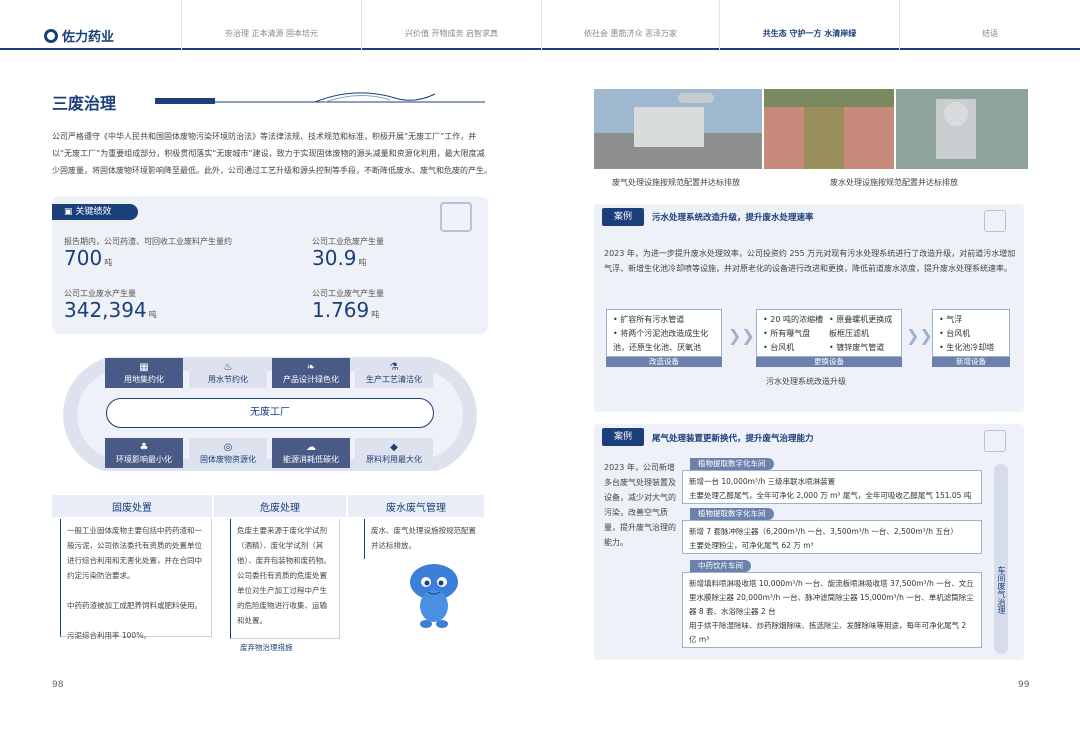 This screenshot has width=1080, height=732. I want to click on side-label-workshop: 车间废气治理, so click(1001, 559).